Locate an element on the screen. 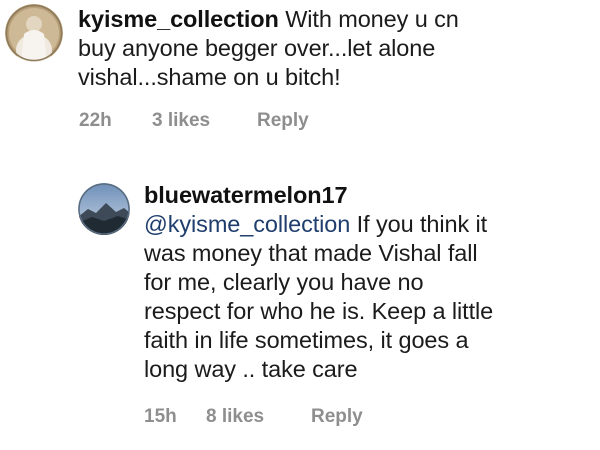 The height and width of the screenshot is (450, 600). comment-line: faith in life sometimes, it goes a is located at coordinates (306, 340).